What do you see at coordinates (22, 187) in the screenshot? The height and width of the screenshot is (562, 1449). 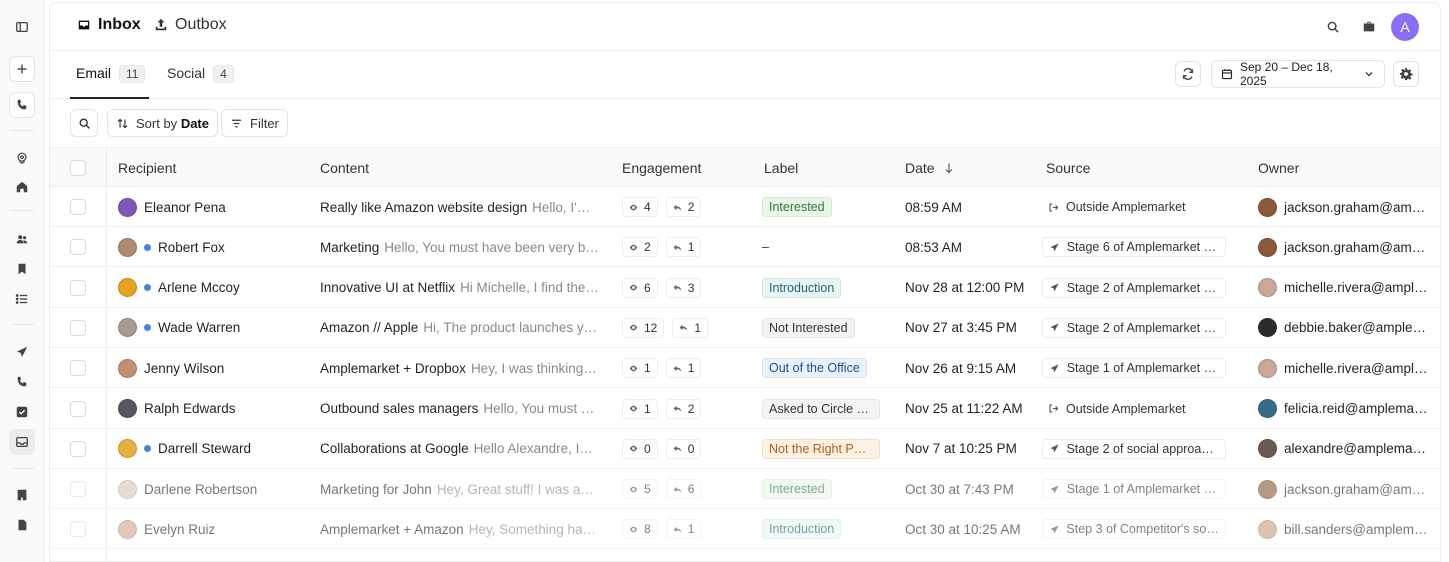 I see `home-icon` at bounding box center [22, 187].